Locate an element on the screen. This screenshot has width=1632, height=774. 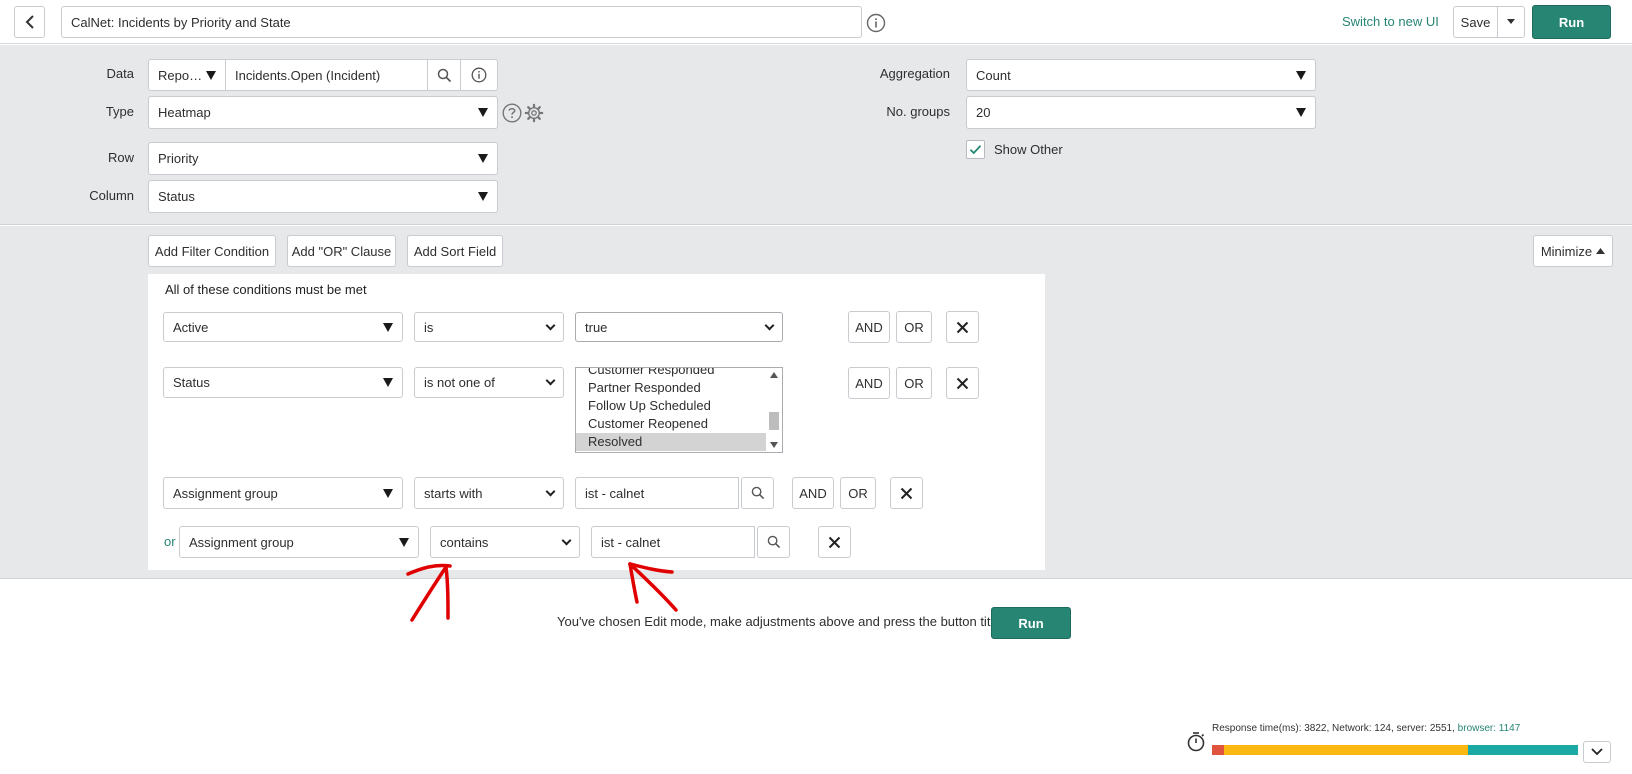
condition-3-field-select: Assignment group is located at coordinates (283, 493).